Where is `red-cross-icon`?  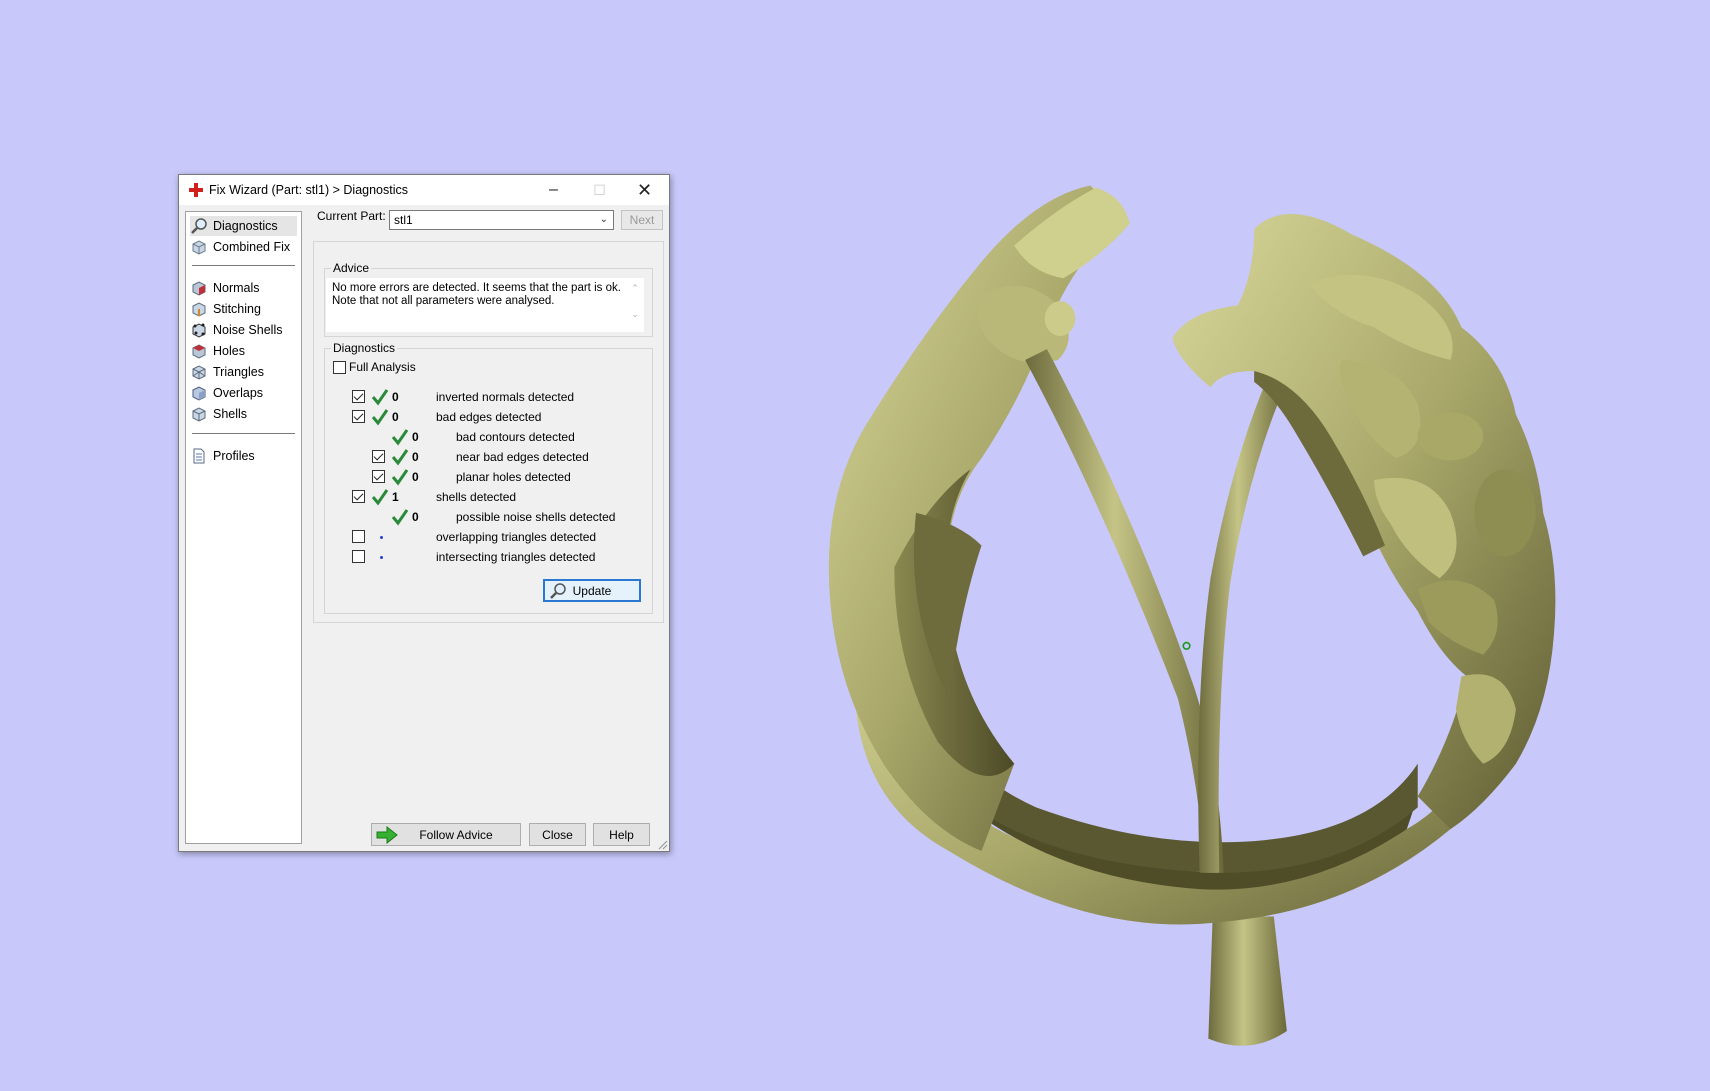
red-cross-icon is located at coordinates (196, 190).